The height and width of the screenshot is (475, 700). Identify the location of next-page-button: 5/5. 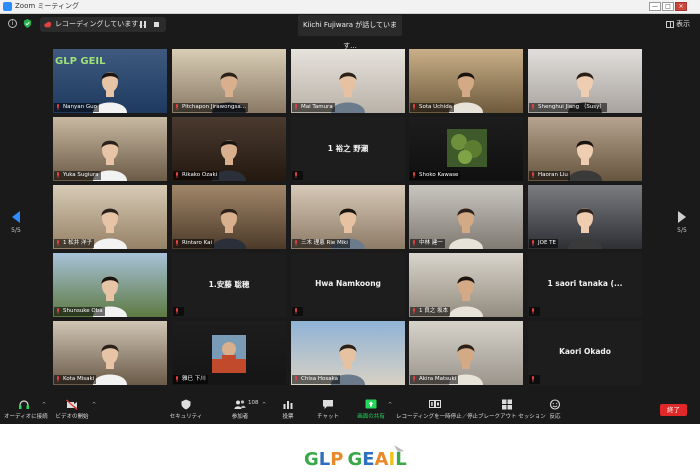
(682, 222).